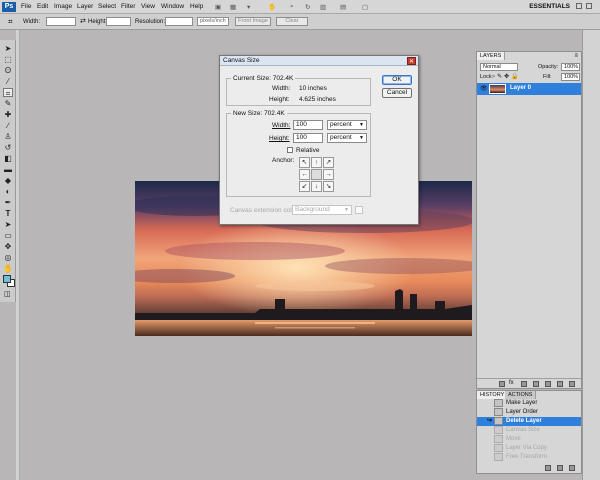 This screenshot has width=600, height=480. I want to click on add-mask-icon, so click(524, 384).